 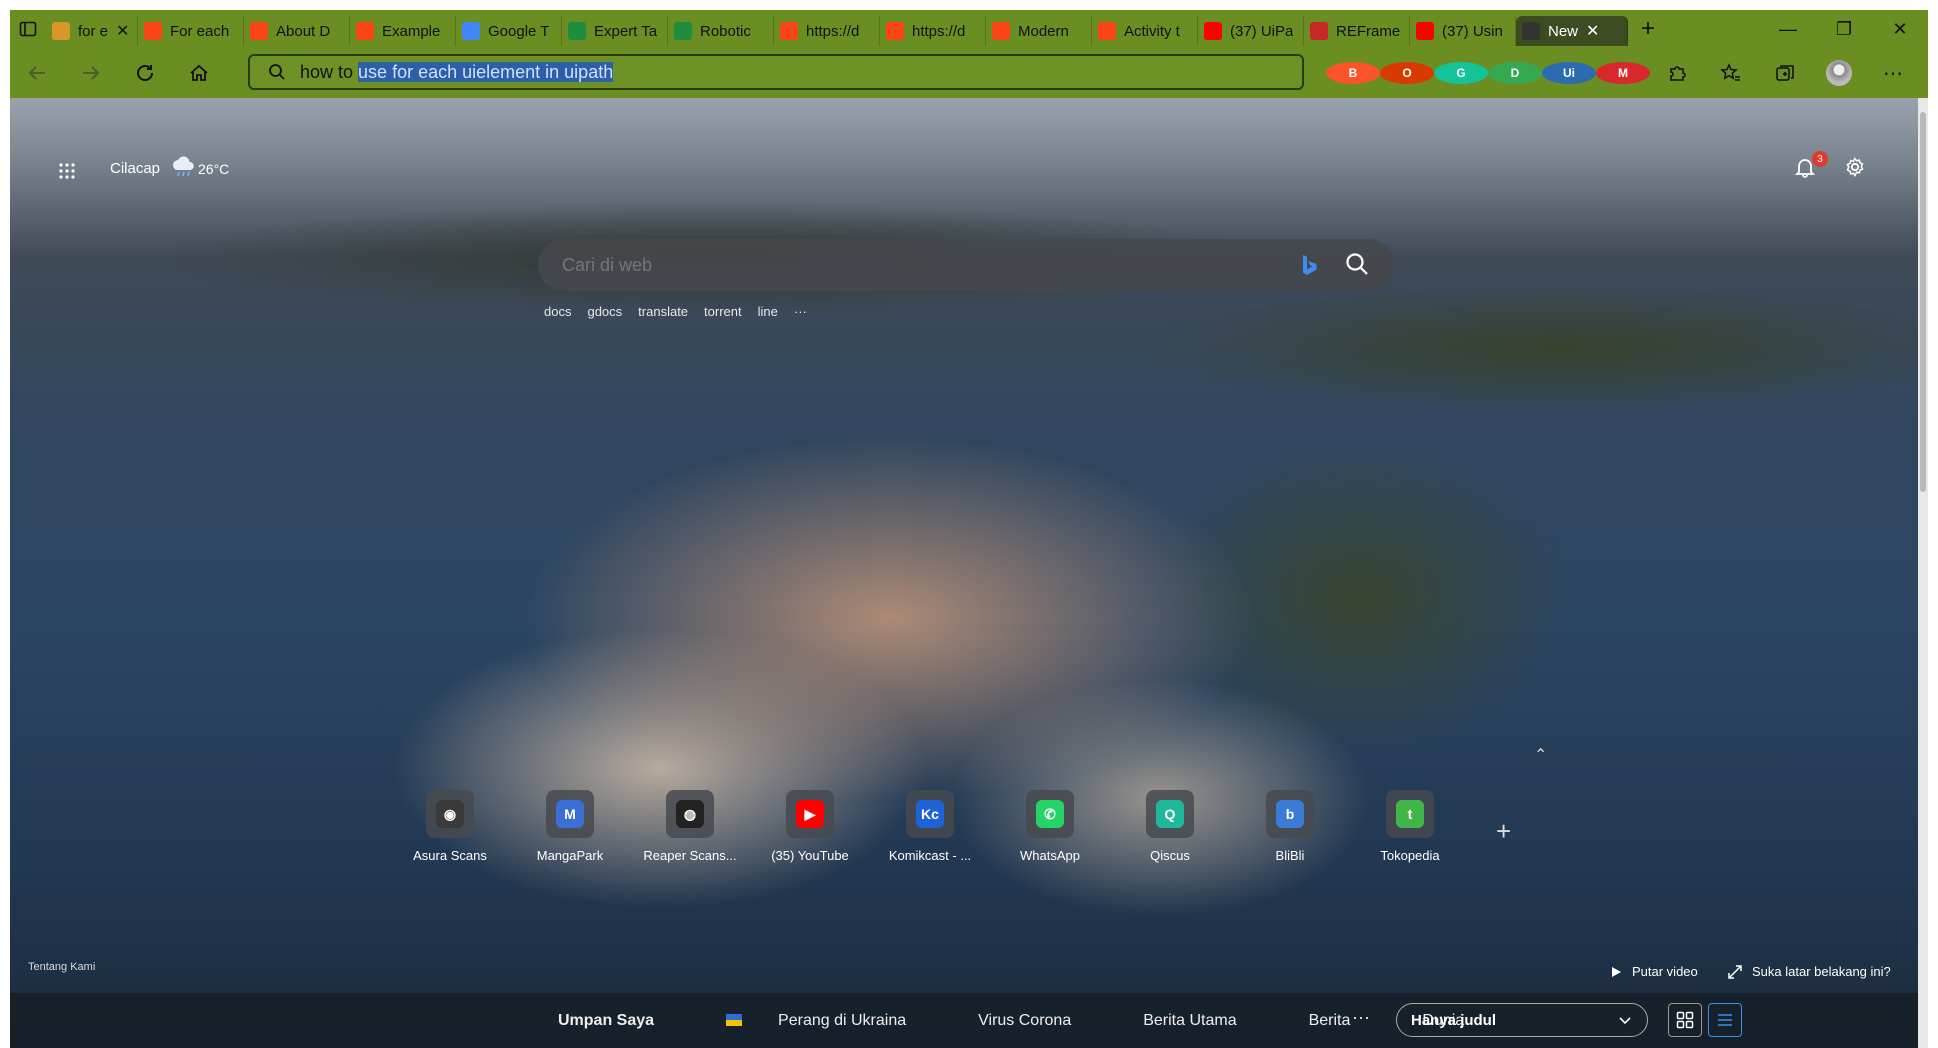 What do you see at coordinates (92, 31) in the screenshot?
I see `browser-tab: for e ✕` at bounding box center [92, 31].